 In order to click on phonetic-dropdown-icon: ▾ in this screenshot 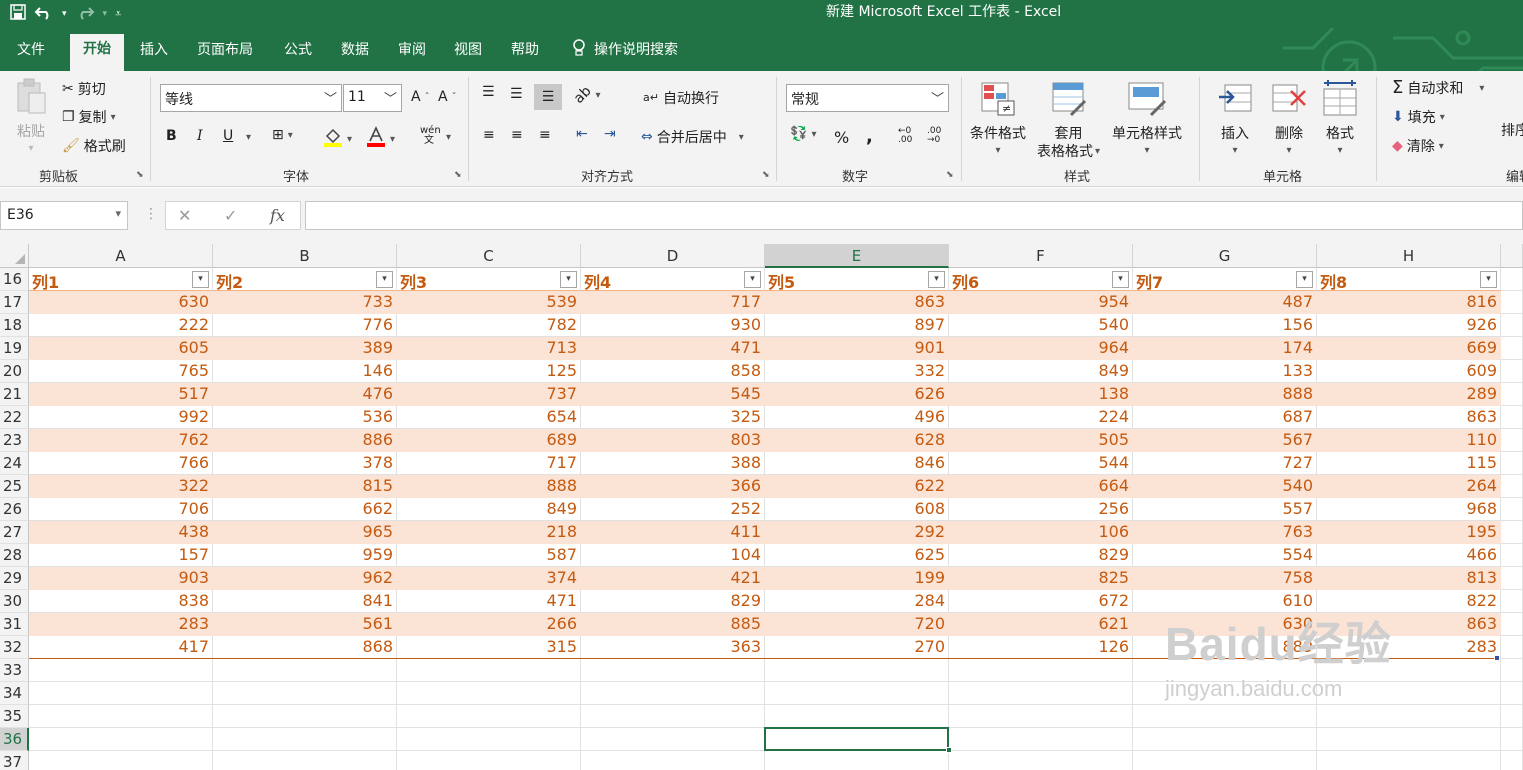, I will do `click(448, 137)`.